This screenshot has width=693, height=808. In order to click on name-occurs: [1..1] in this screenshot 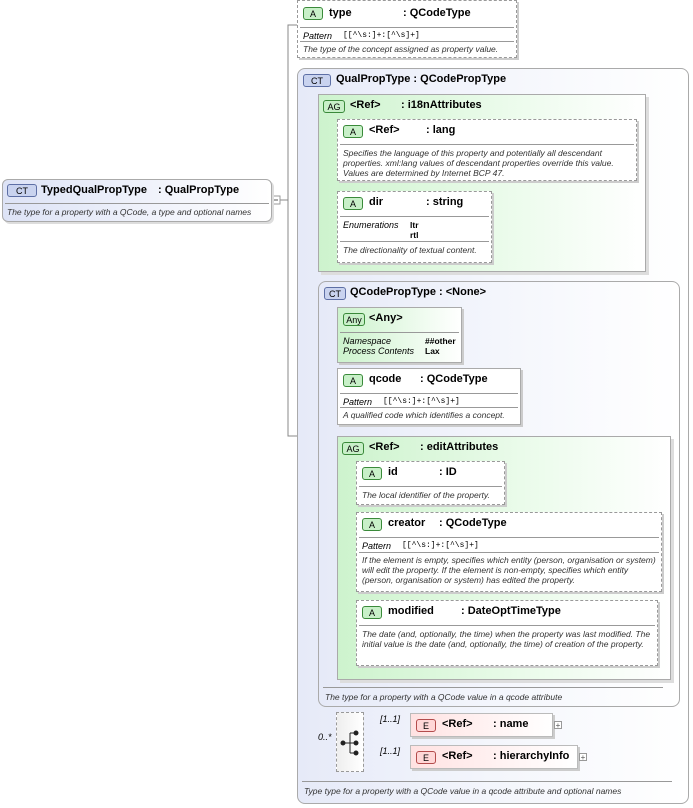, I will do `click(390, 719)`.